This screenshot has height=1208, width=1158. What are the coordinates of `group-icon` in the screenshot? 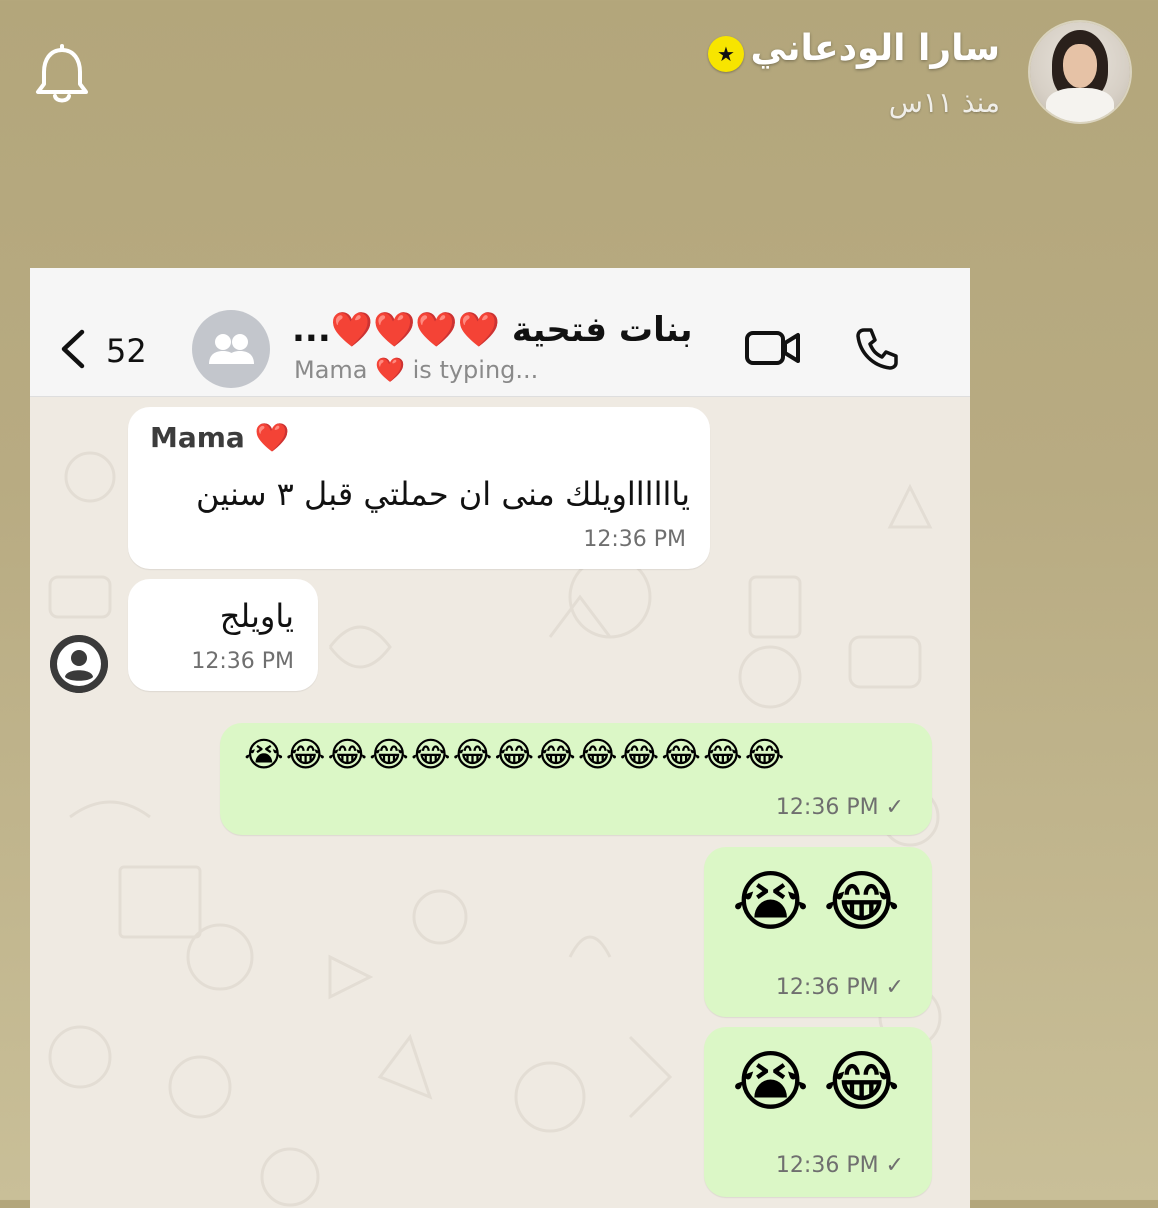 It's located at (231, 349).